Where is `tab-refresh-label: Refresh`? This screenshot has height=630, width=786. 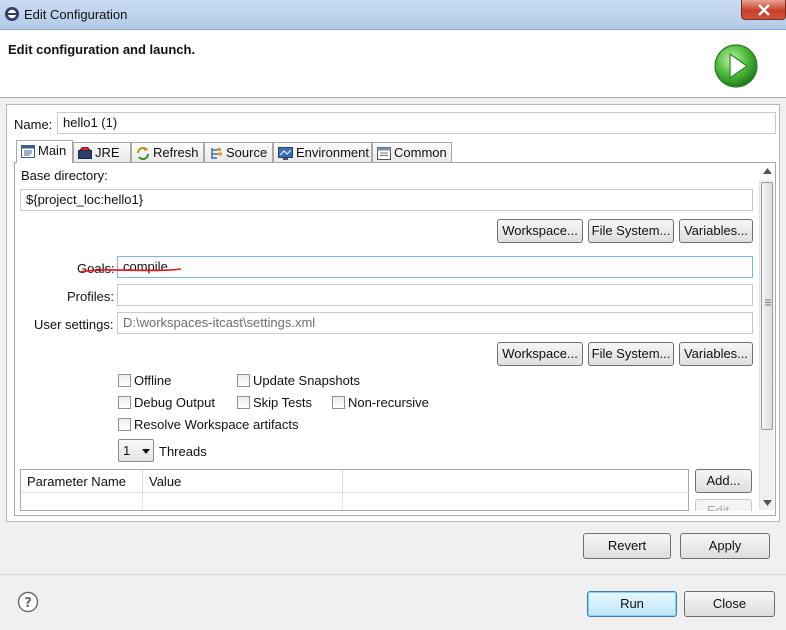 tab-refresh-label: Refresh is located at coordinates (176, 152).